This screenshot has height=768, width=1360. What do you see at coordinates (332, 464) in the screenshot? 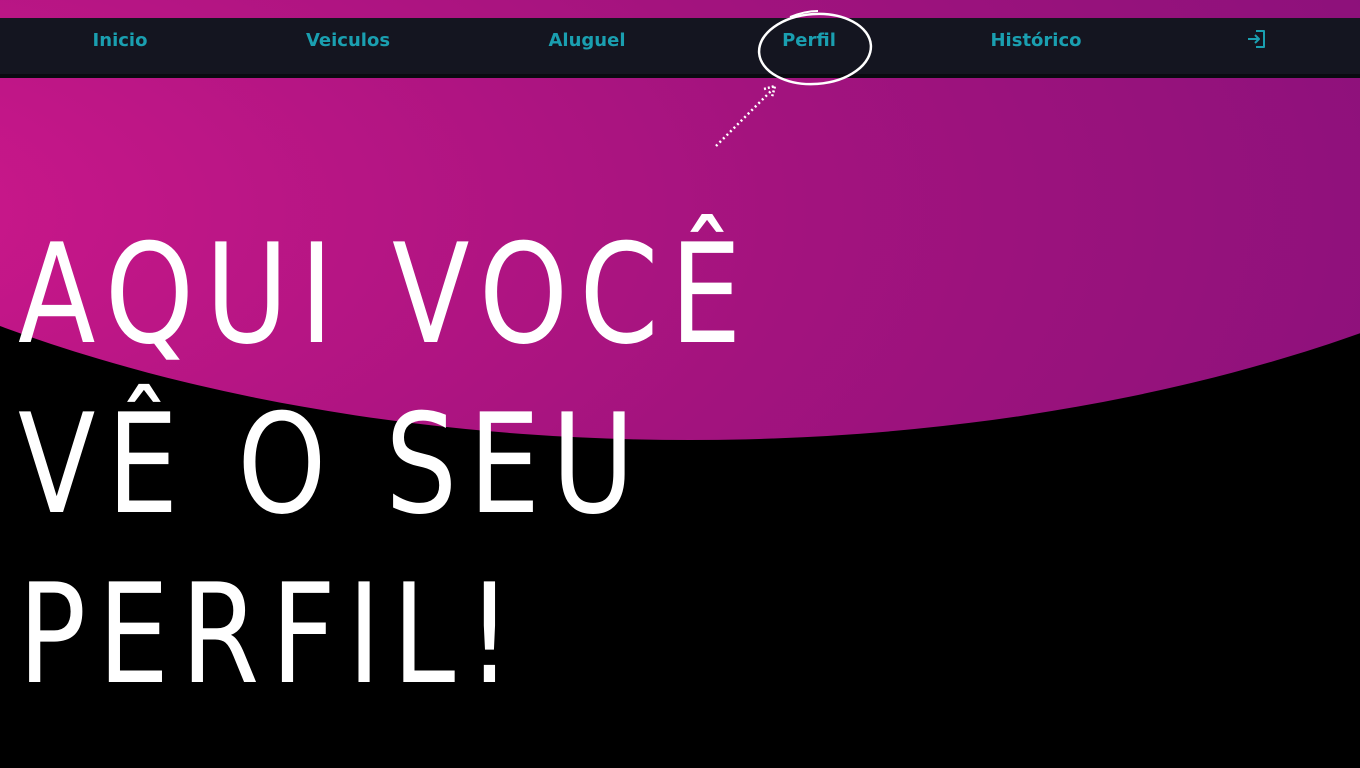
I see `headline-line-2: VÊ O SEU` at bounding box center [332, 464].